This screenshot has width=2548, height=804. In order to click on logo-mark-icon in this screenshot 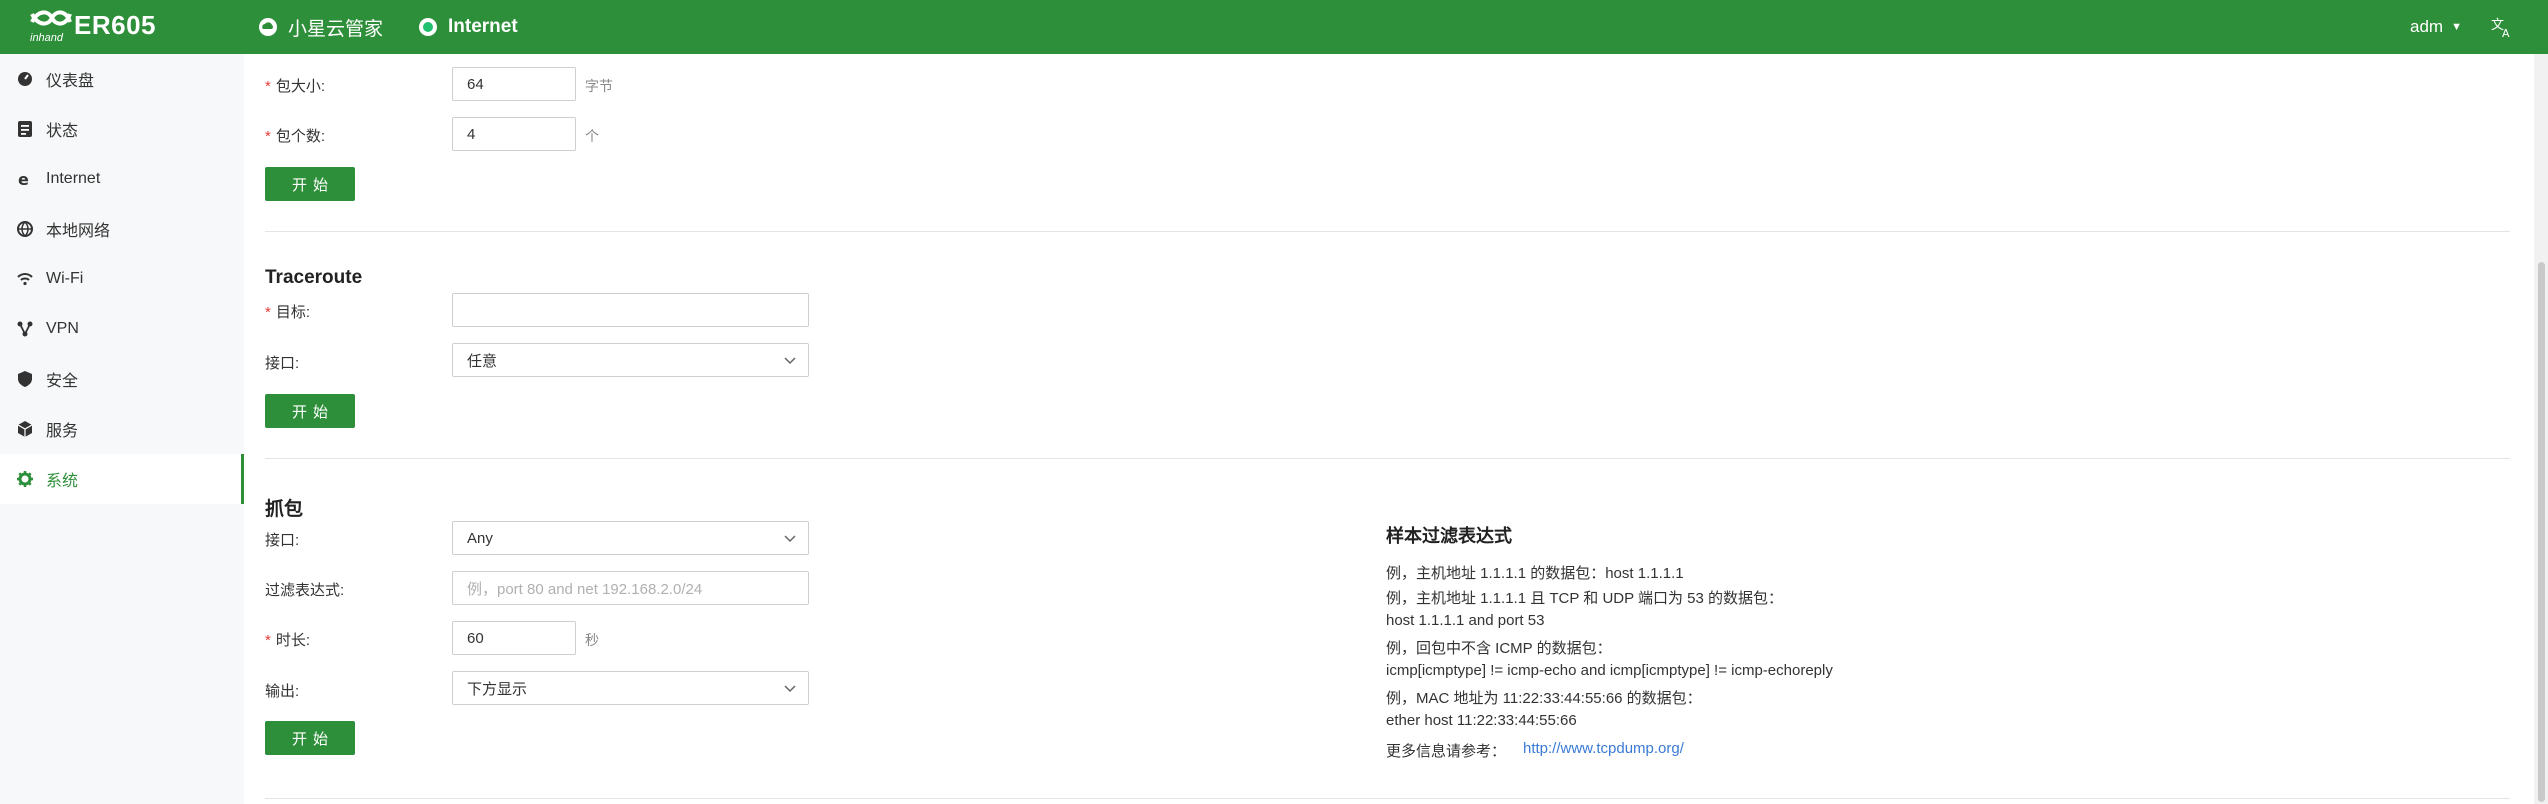, I will do `click(51, 18)`.